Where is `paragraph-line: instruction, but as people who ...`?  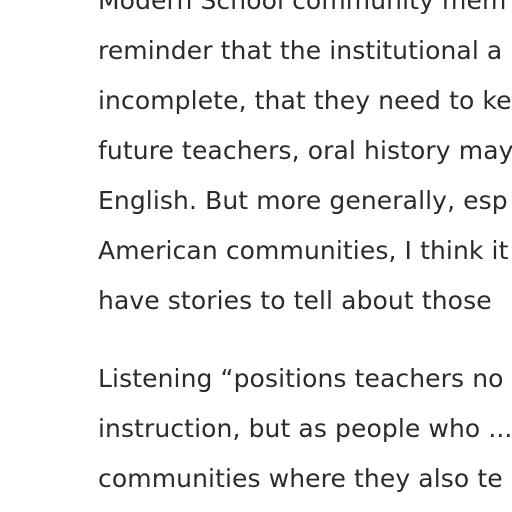
paragraph-line: instruction, but as people who ... is located at coordinates (305, 428).